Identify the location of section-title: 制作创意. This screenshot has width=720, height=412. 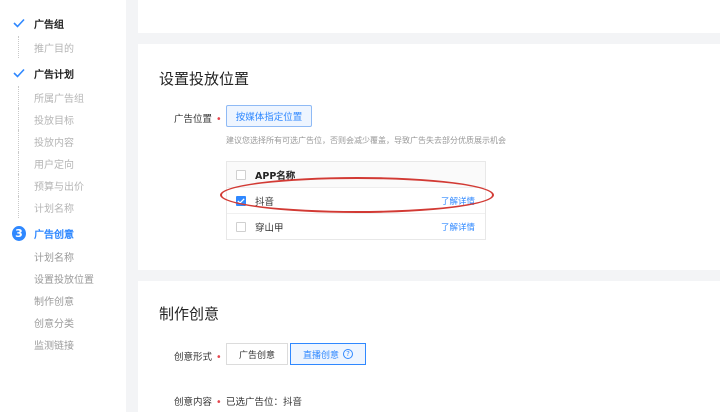
(189, 314).